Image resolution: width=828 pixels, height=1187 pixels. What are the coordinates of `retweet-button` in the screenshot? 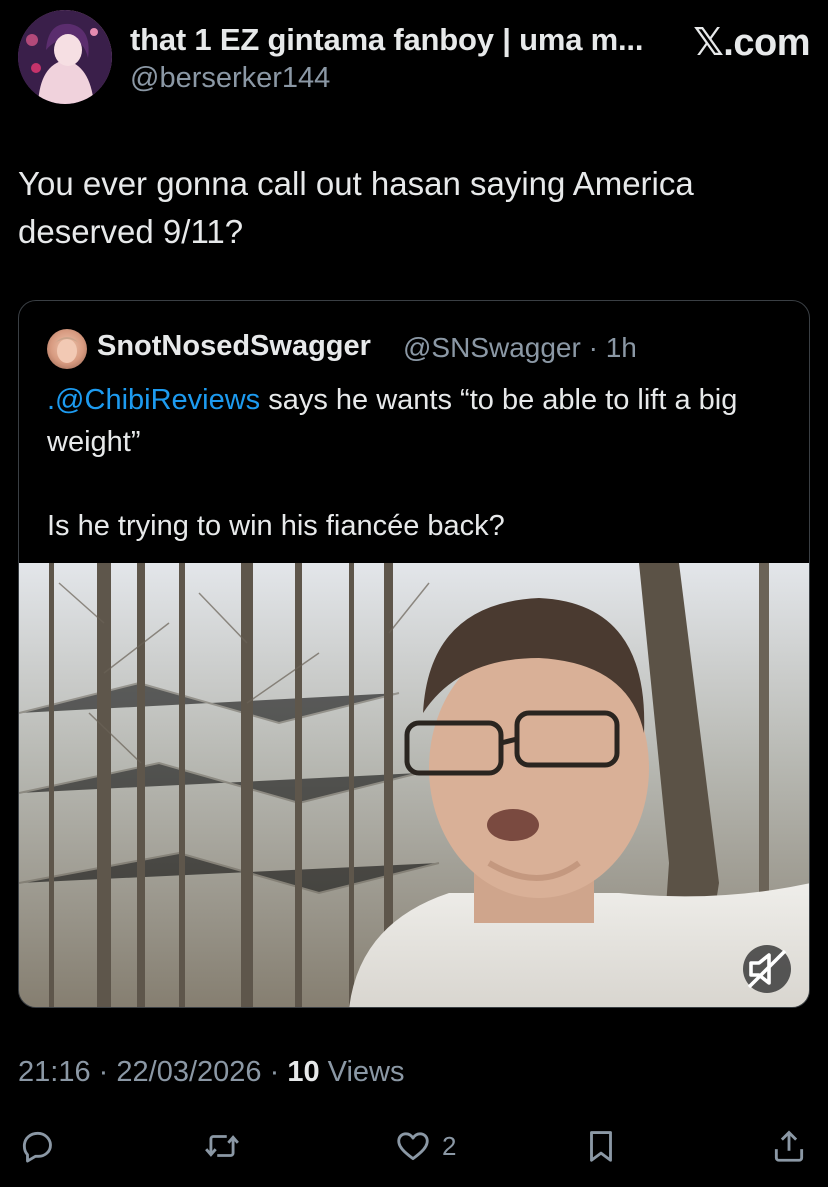 It's located at (222, 1146).